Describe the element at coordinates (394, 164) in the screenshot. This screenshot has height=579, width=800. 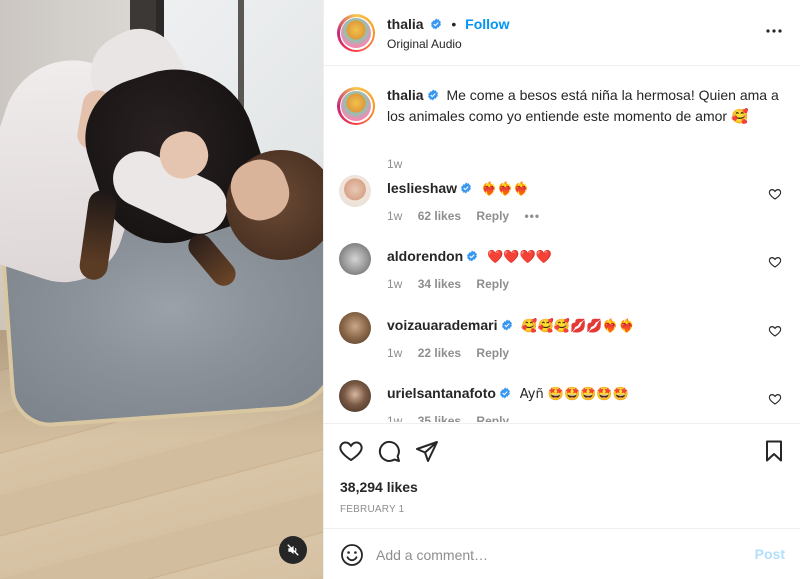
I see `caption-timestamp: 1w` at that location.